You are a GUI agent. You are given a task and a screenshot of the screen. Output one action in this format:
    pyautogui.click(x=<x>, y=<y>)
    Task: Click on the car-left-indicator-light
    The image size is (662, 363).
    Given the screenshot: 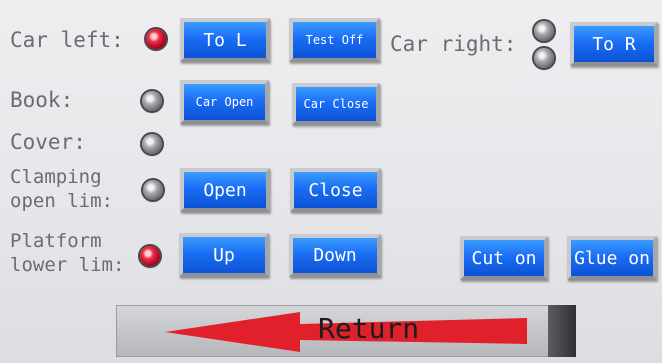 What is the action you would take?
    pyautogui.click(x=156, y=39)
    